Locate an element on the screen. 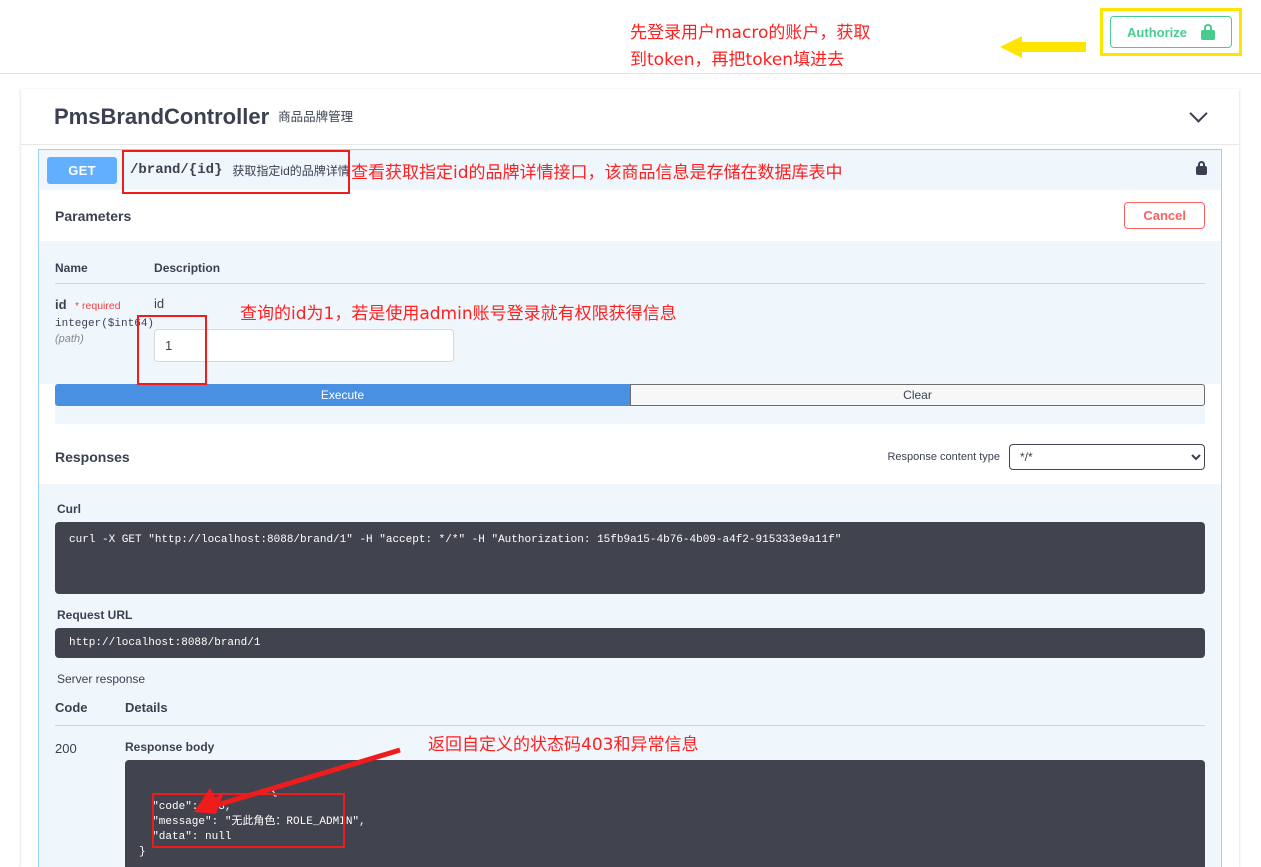 This screenshot has width=1261, height=867. parameters-table-header: Name Description is located at coordinates (630, 262).